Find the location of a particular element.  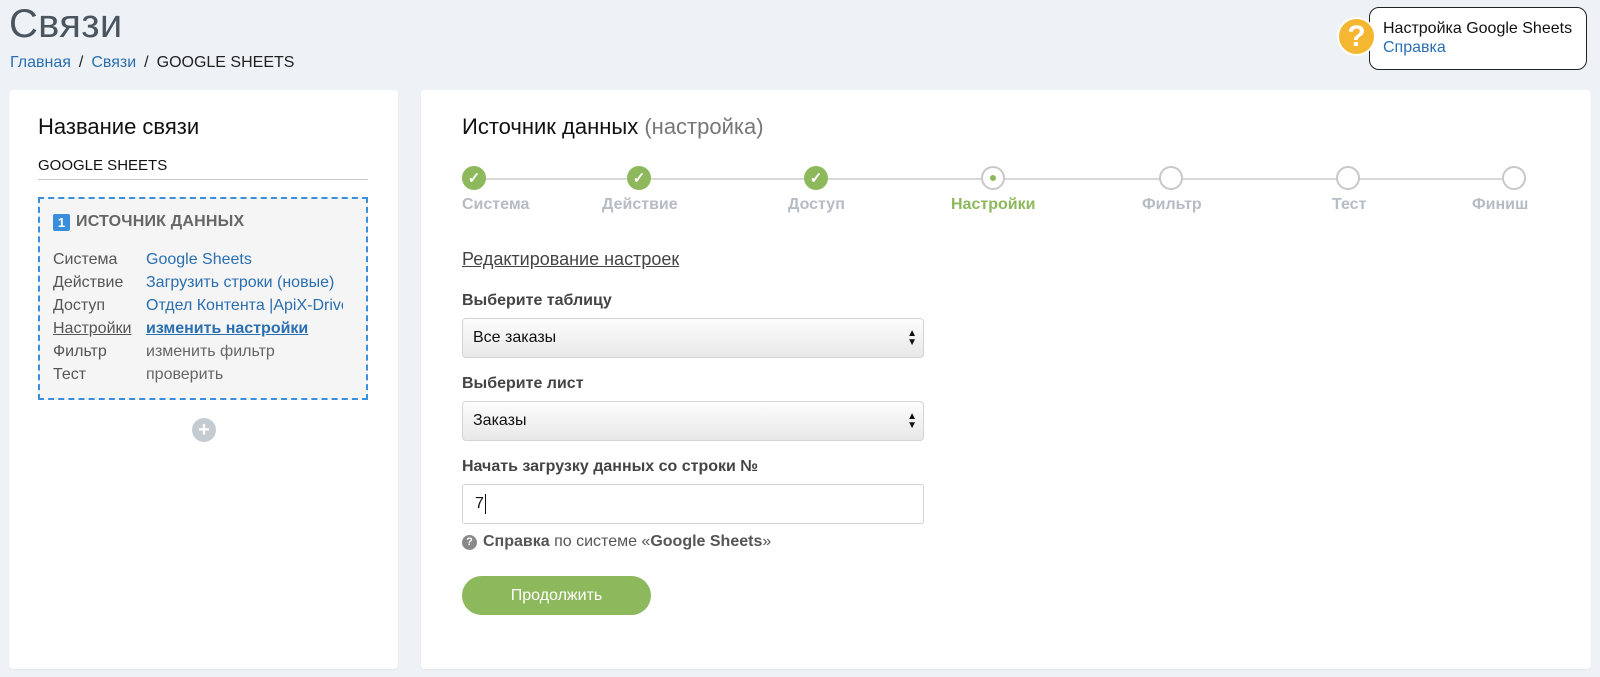

step-label: Система is located at coordinates (496, 204).